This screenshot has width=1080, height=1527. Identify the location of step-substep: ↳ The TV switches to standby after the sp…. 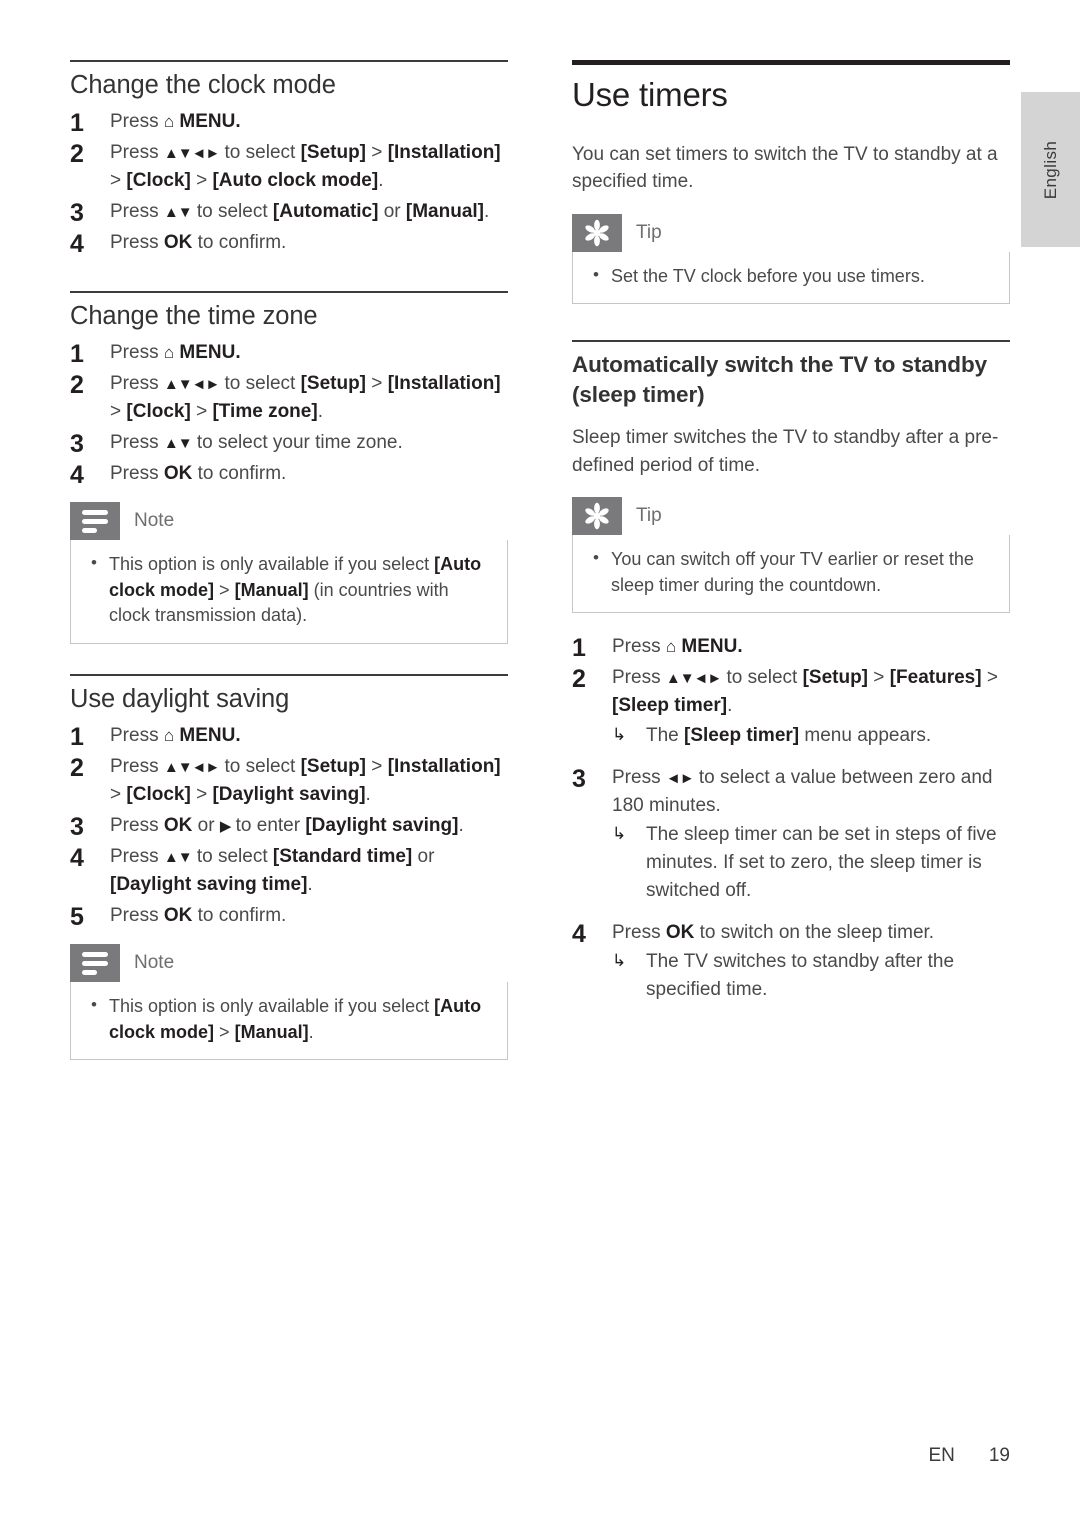
(811, 976).